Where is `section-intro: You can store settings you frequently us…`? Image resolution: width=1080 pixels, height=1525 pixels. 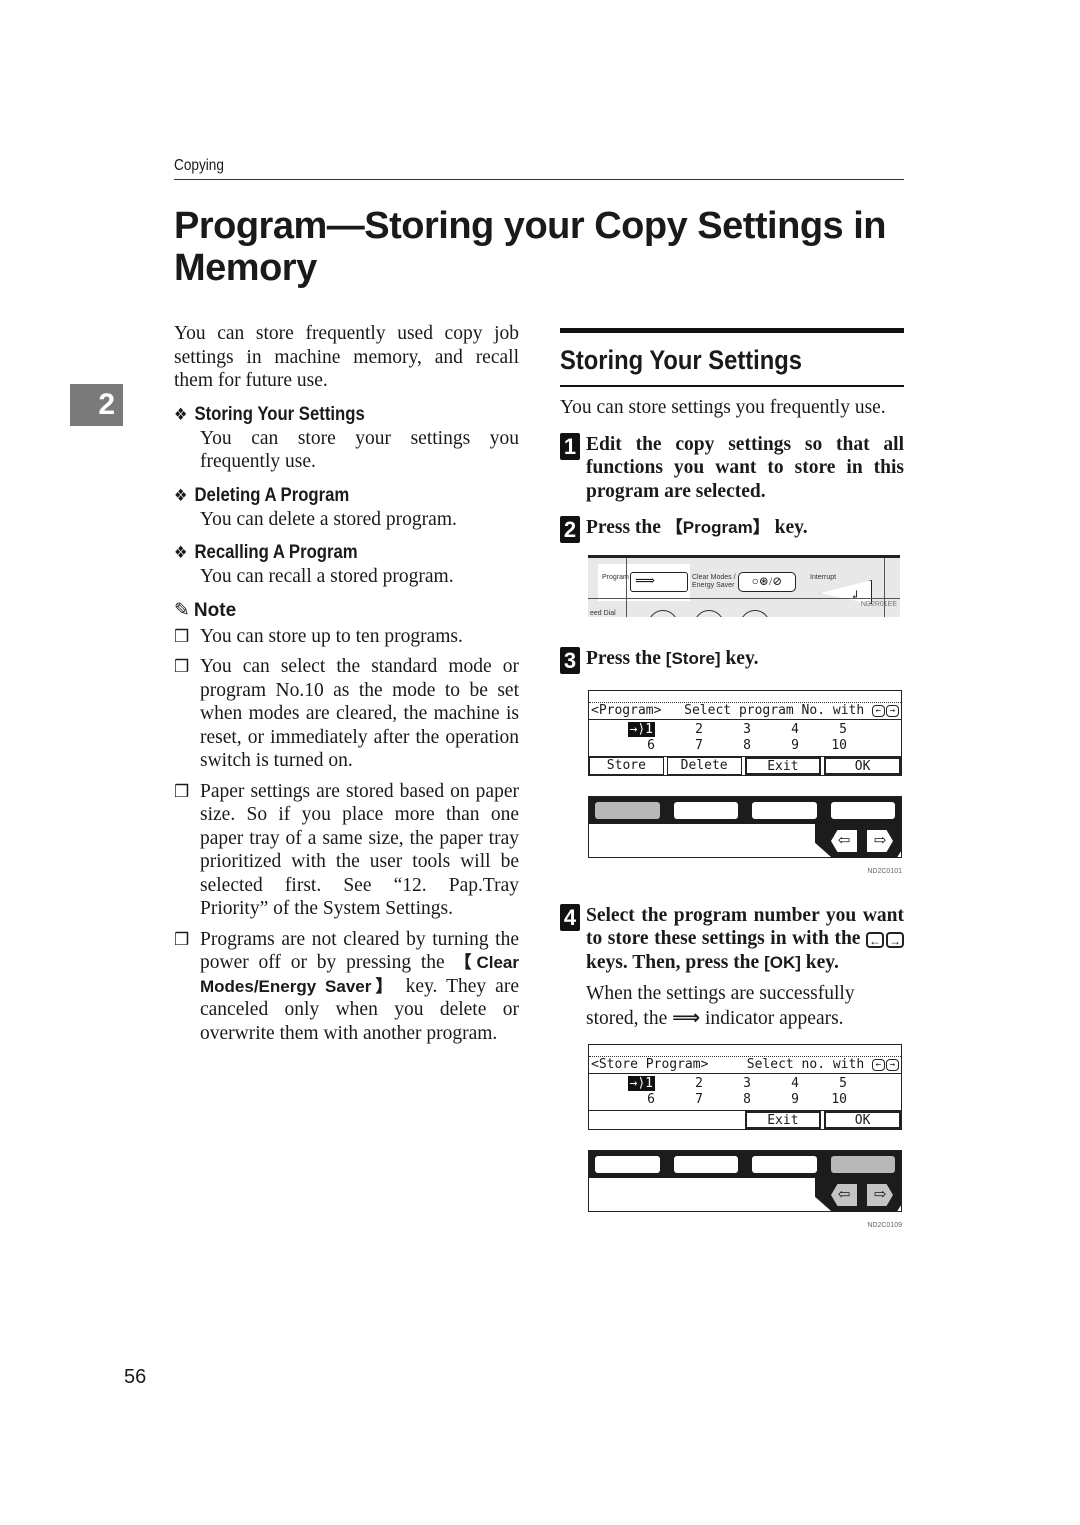 section-intro: You can store settings you frequently us… is located at coordinates (723, 407).